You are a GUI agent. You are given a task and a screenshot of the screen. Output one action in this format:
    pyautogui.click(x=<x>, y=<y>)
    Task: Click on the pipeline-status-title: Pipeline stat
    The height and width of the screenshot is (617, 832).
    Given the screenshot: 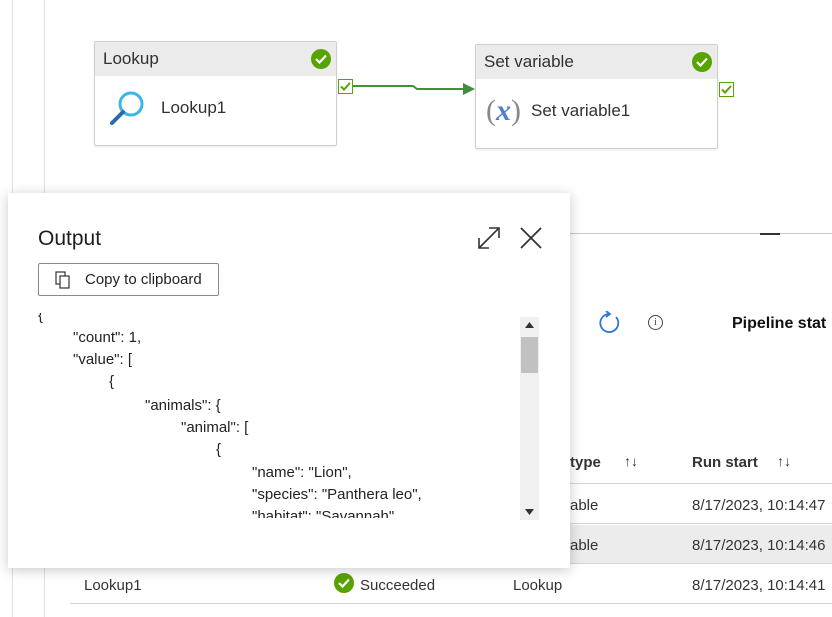 What is the action you would take?
    pyautogui.click(x=779, y=323)
    